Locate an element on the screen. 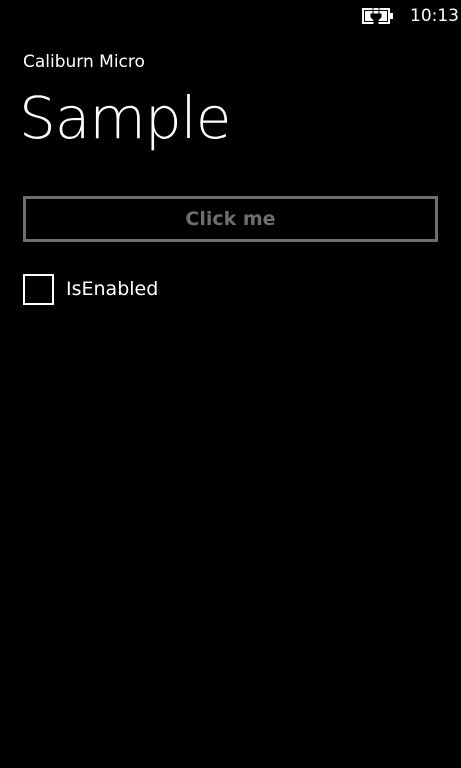 Image resolution: width=461 pixels, height=768 pixels. click-me-button: Click me is located at coordinates (230, 219).